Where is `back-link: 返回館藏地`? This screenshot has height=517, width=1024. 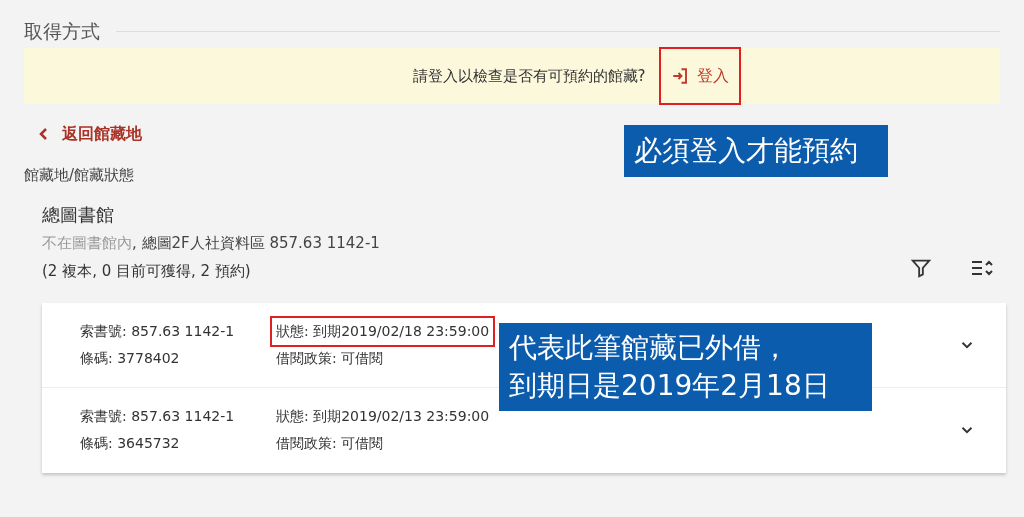
back-link: 返回館藏地 is located at coordinates (90, 134).